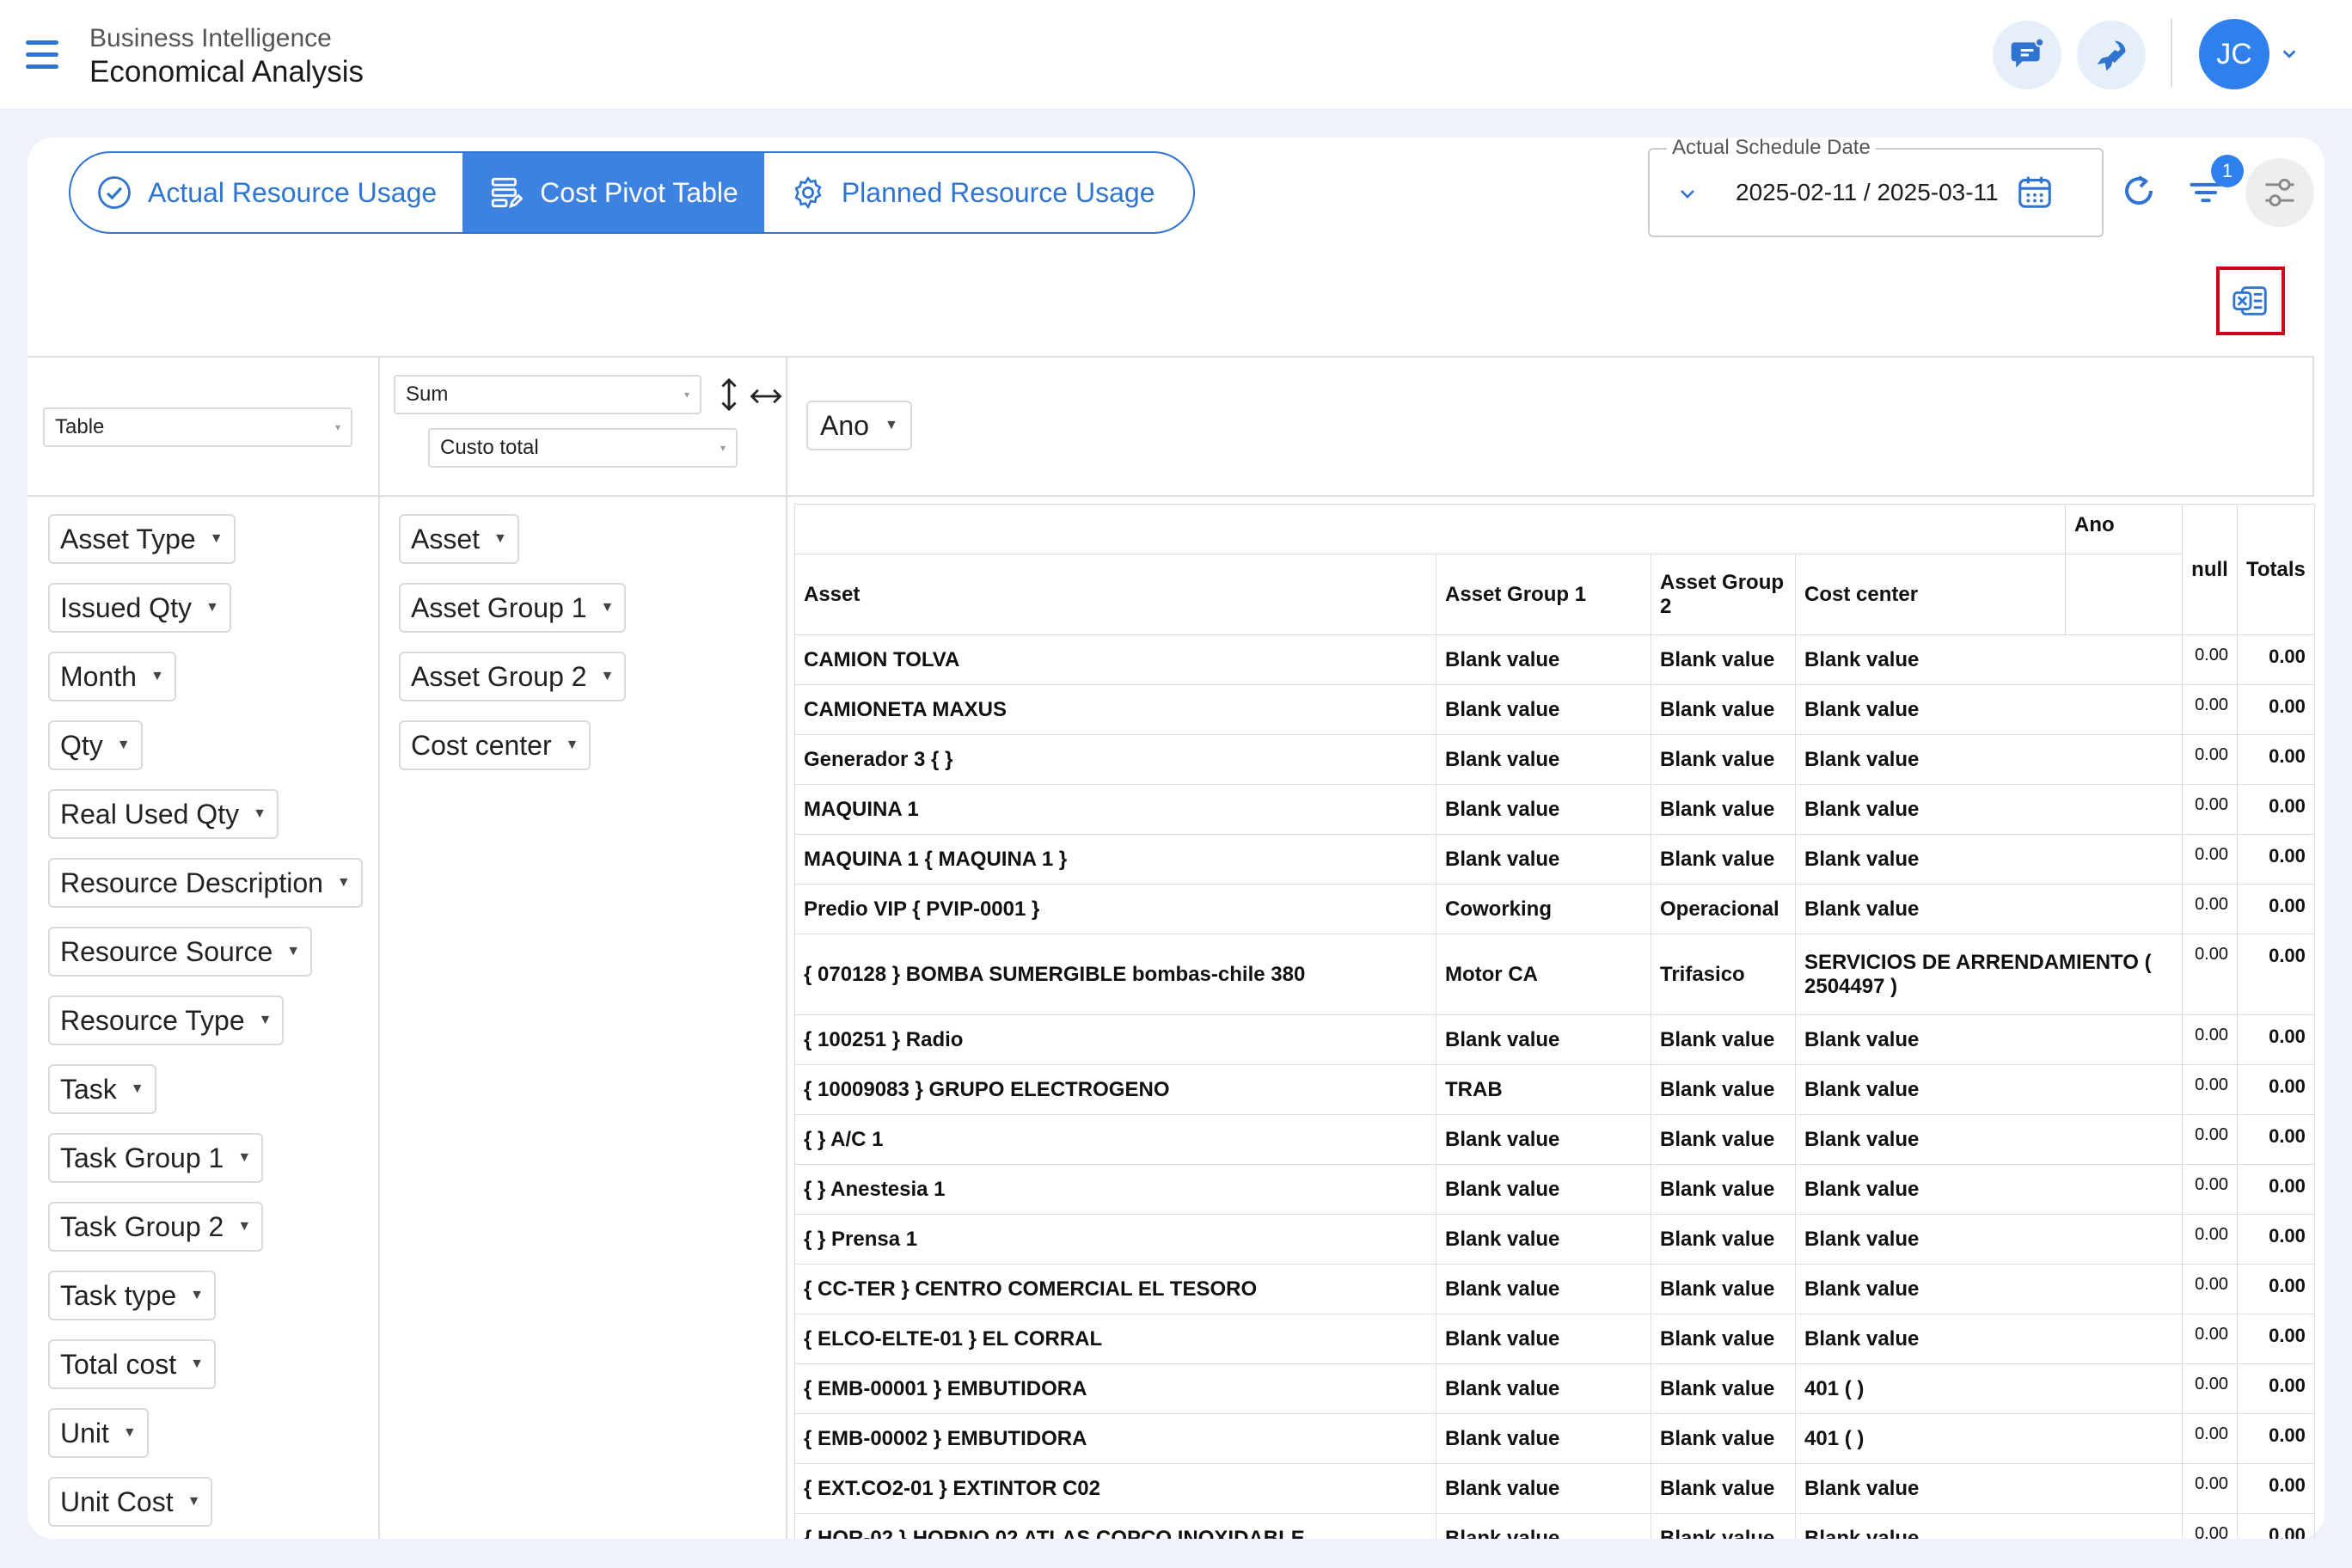 The width and height of the screenshot is (2352, 1568). Describe the element at coordinates (2276, 569) in the screenshot. I see `col-header-totals: Totals` at that location.